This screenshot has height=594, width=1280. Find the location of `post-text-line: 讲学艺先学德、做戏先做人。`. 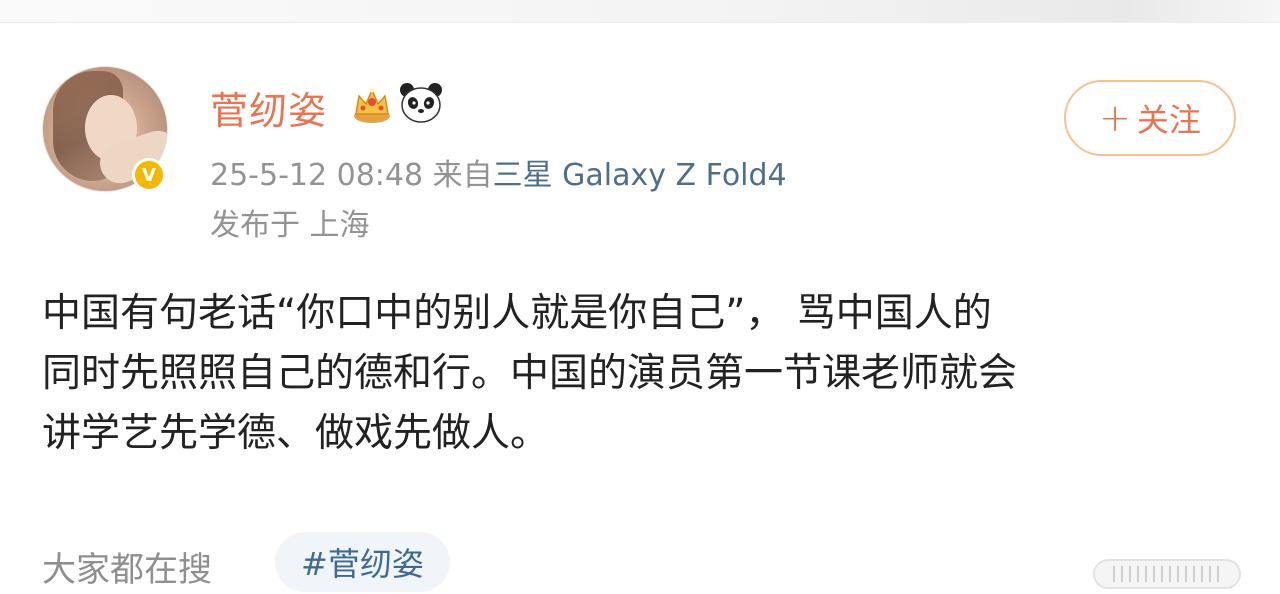

post-text-line: 讲学艺先学德、做戏先做人。 is located at coordinates (296, 433).